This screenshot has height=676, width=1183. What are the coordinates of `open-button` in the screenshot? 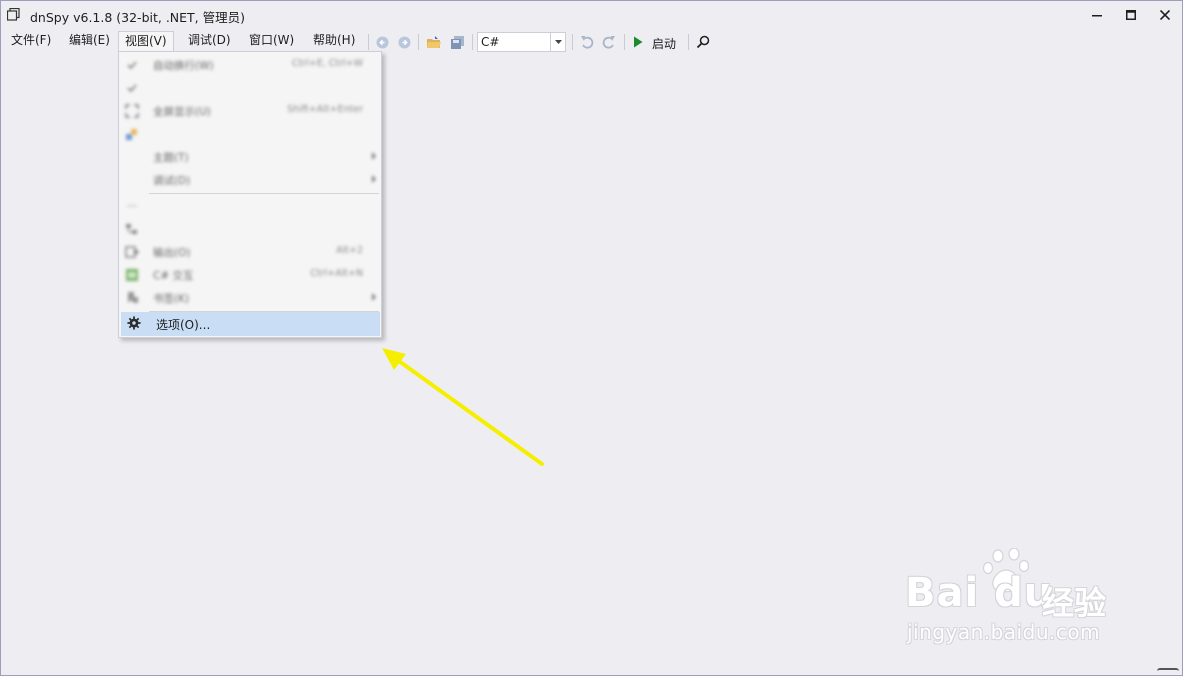 It's located at (434, 42).